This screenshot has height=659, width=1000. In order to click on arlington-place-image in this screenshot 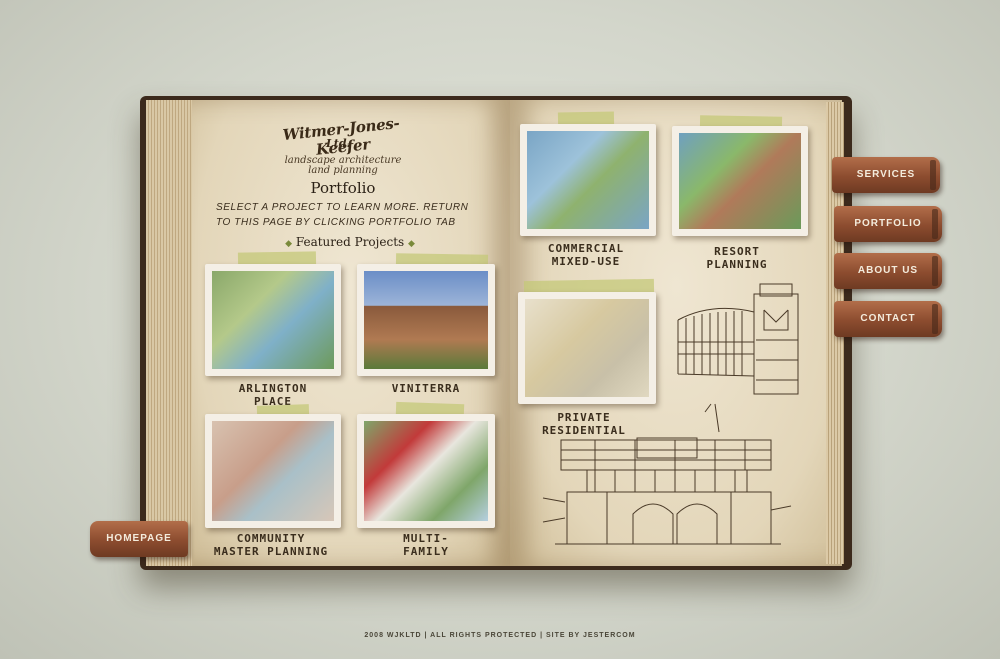, I will do `click(273, 320)`.